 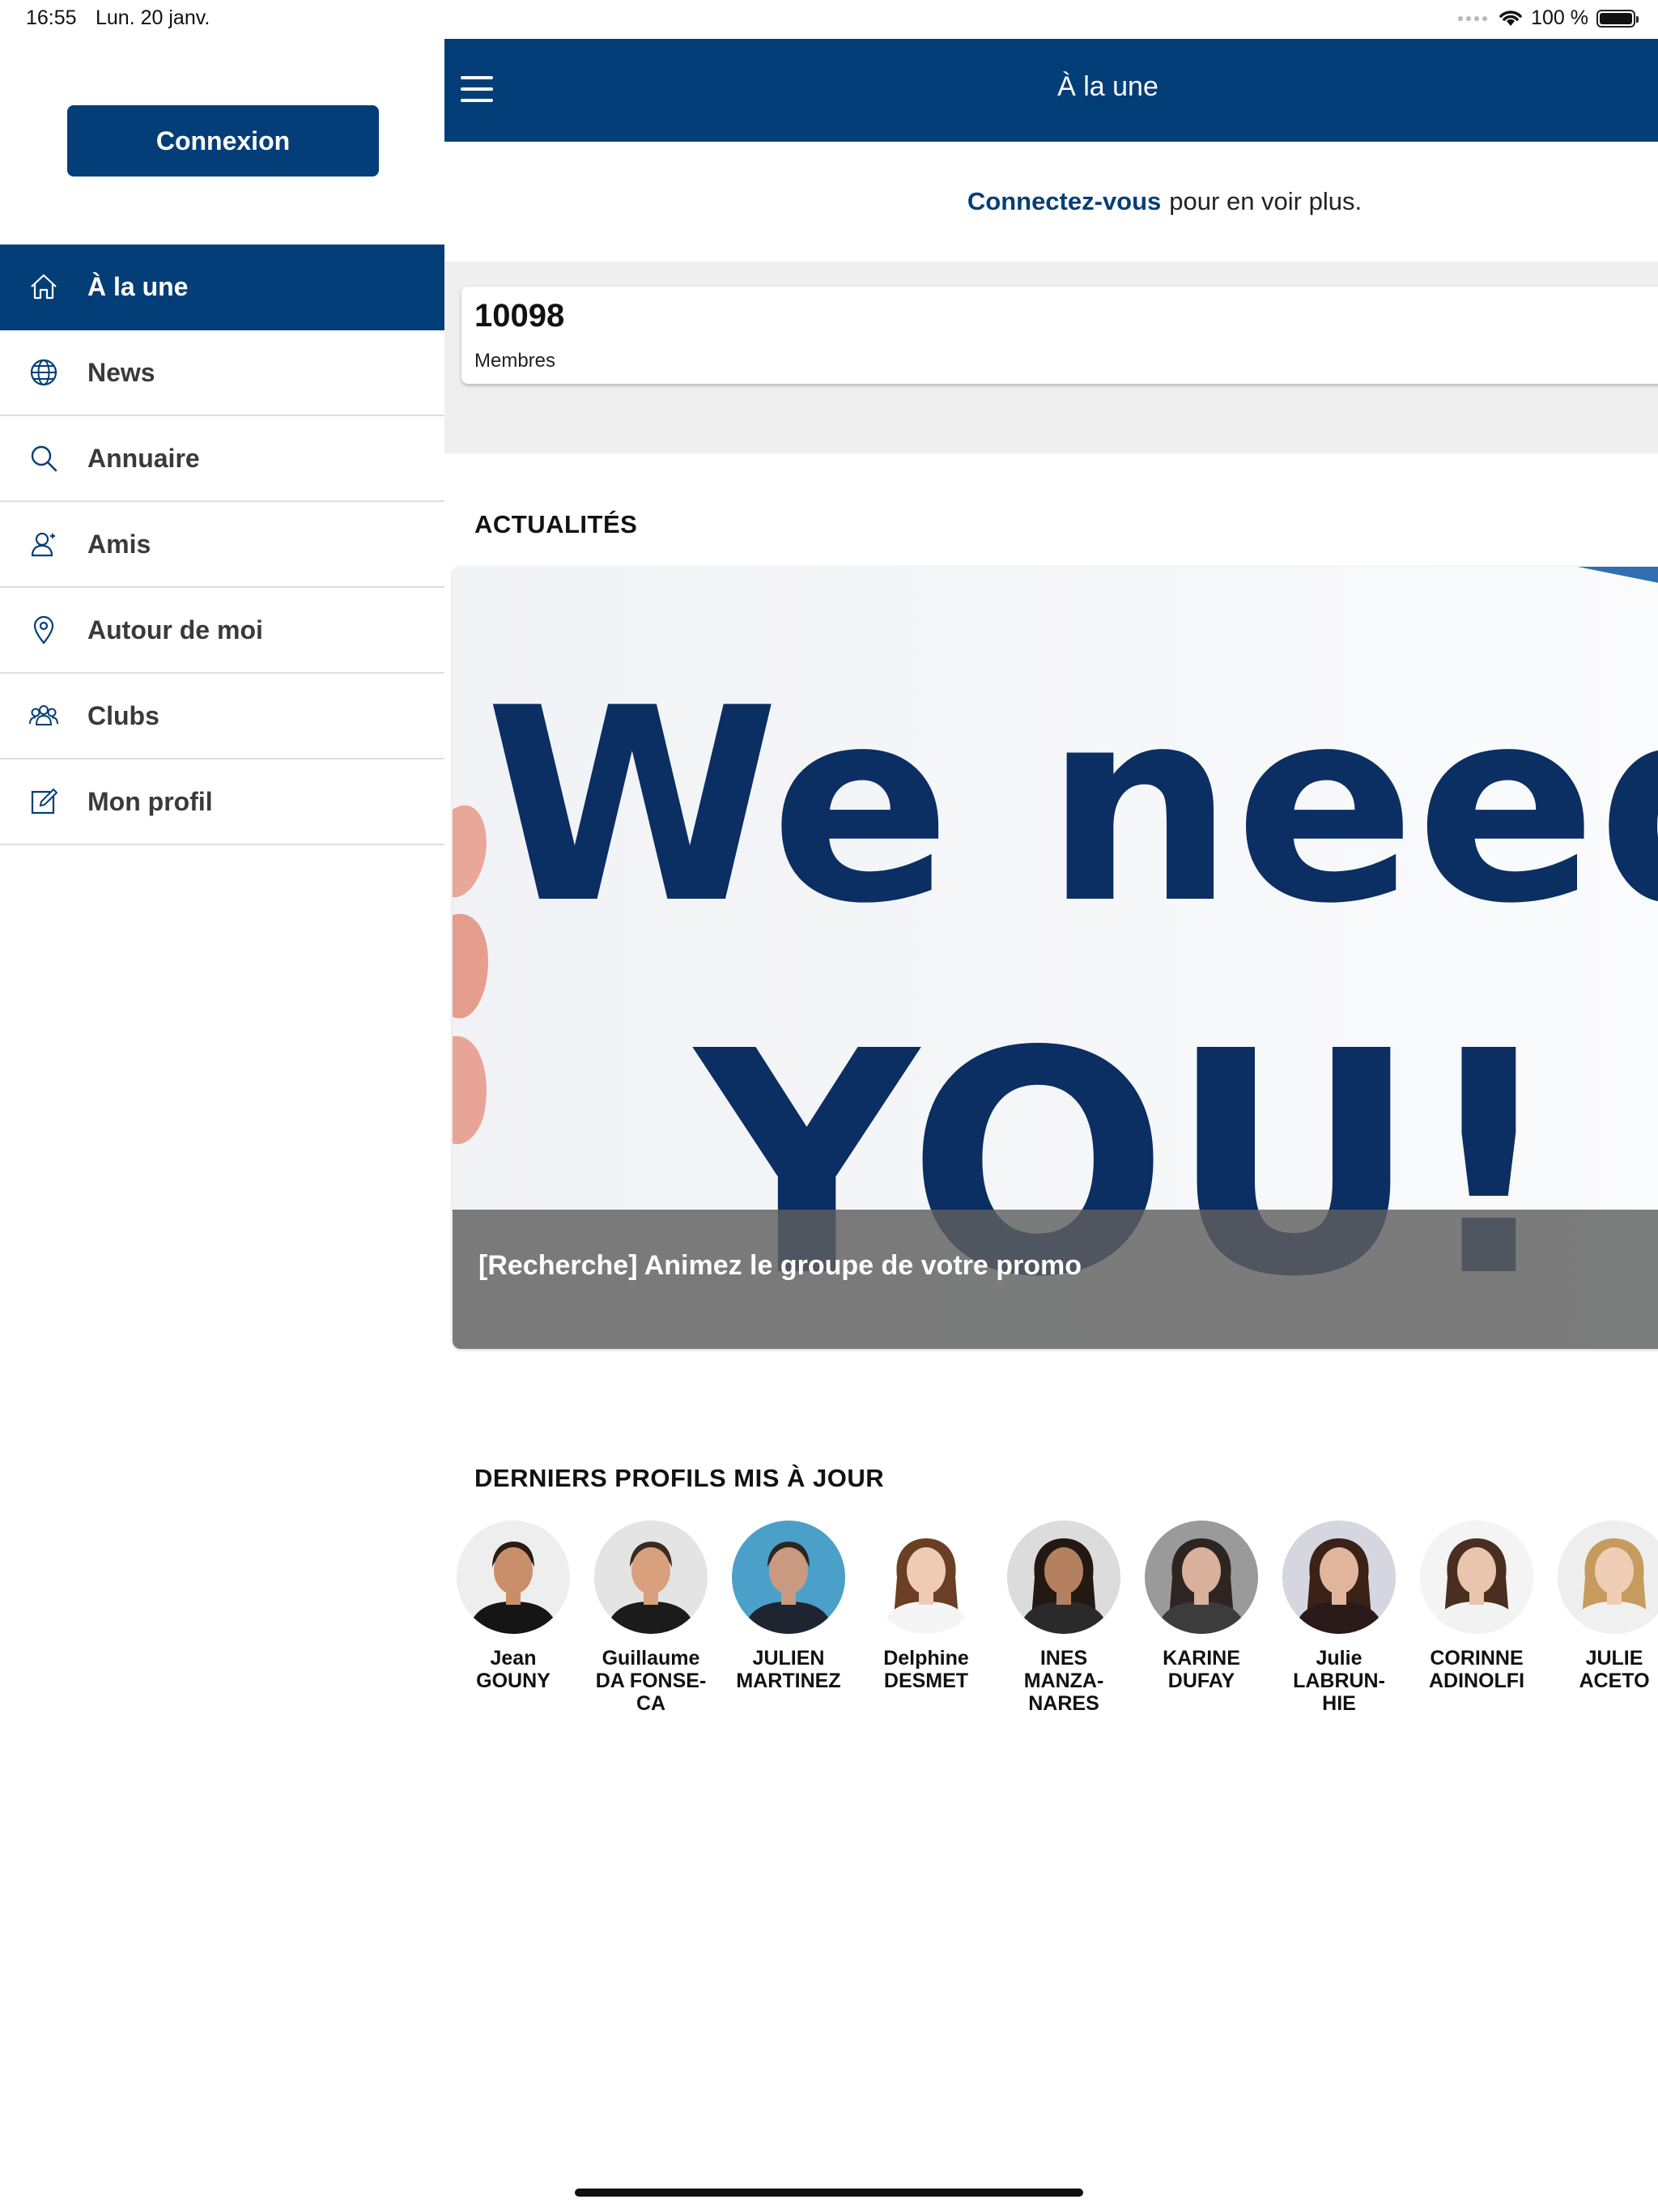 What do you see at coordinates (123, 715) in the screenshot?
I see `sidebar-item-label: Clubs` at bounding box center [123, 715].